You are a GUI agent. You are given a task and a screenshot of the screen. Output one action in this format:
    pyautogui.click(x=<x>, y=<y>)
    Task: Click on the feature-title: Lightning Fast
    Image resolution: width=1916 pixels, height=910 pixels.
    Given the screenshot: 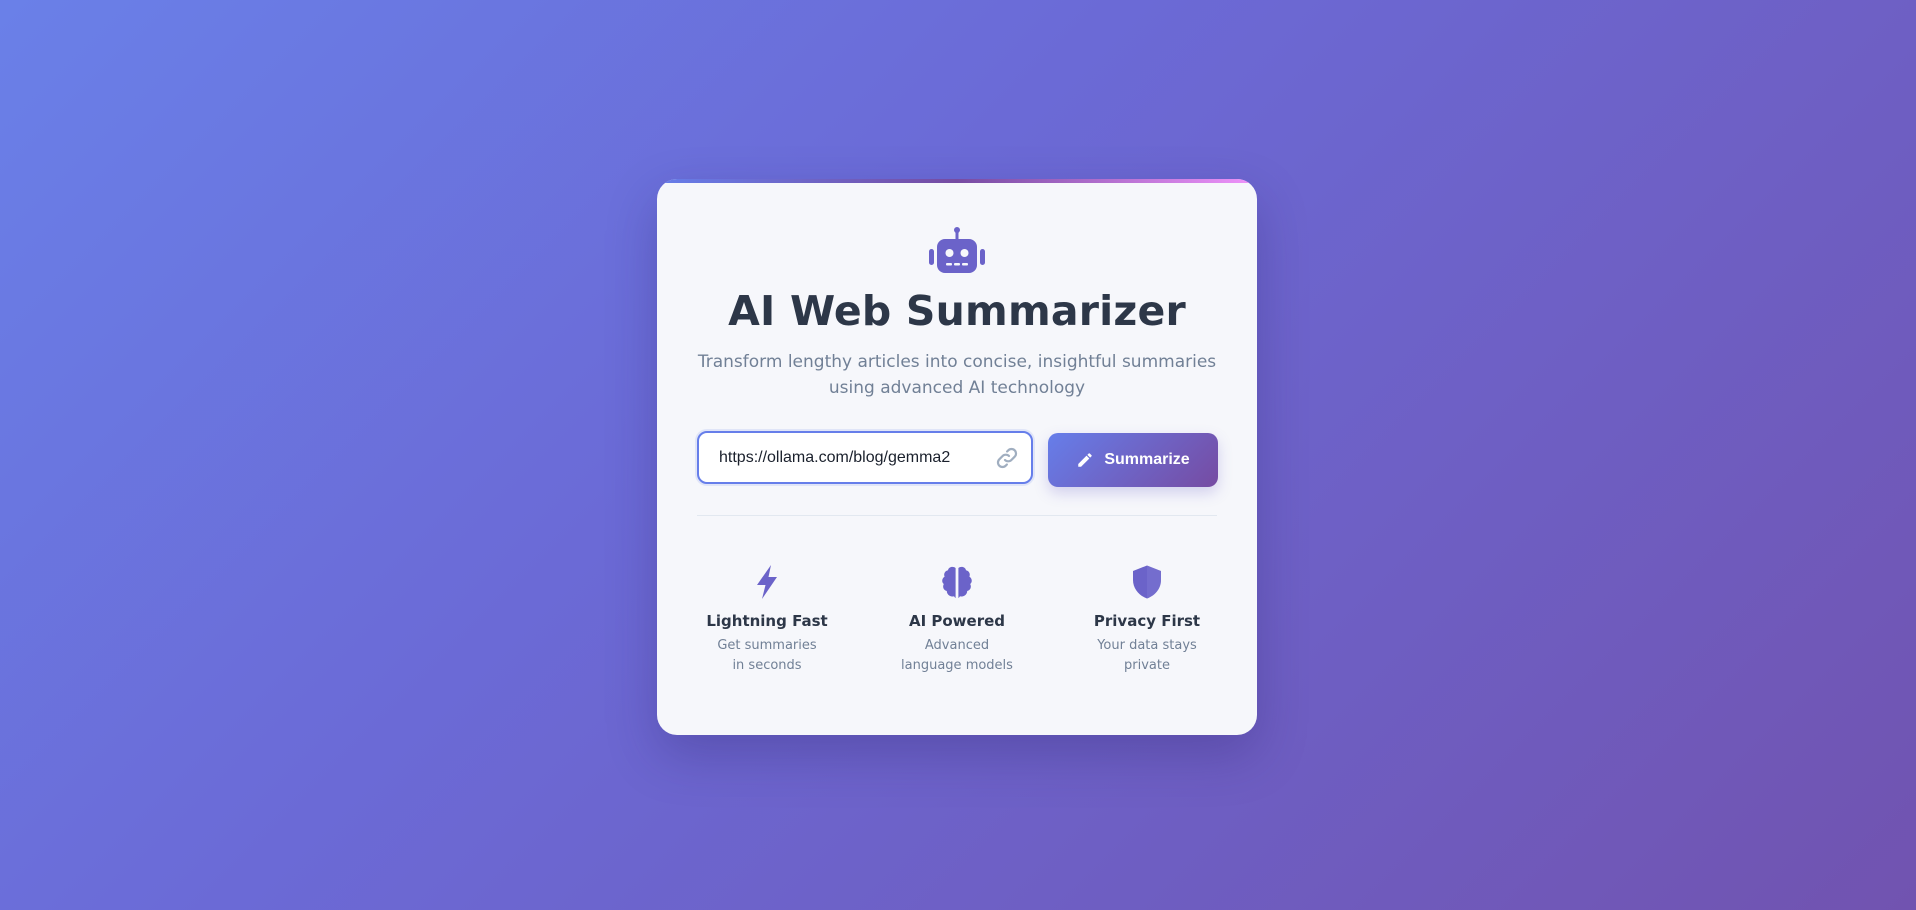 What is the action you would take?
    pyautogui.click(x=767, y=621)
    